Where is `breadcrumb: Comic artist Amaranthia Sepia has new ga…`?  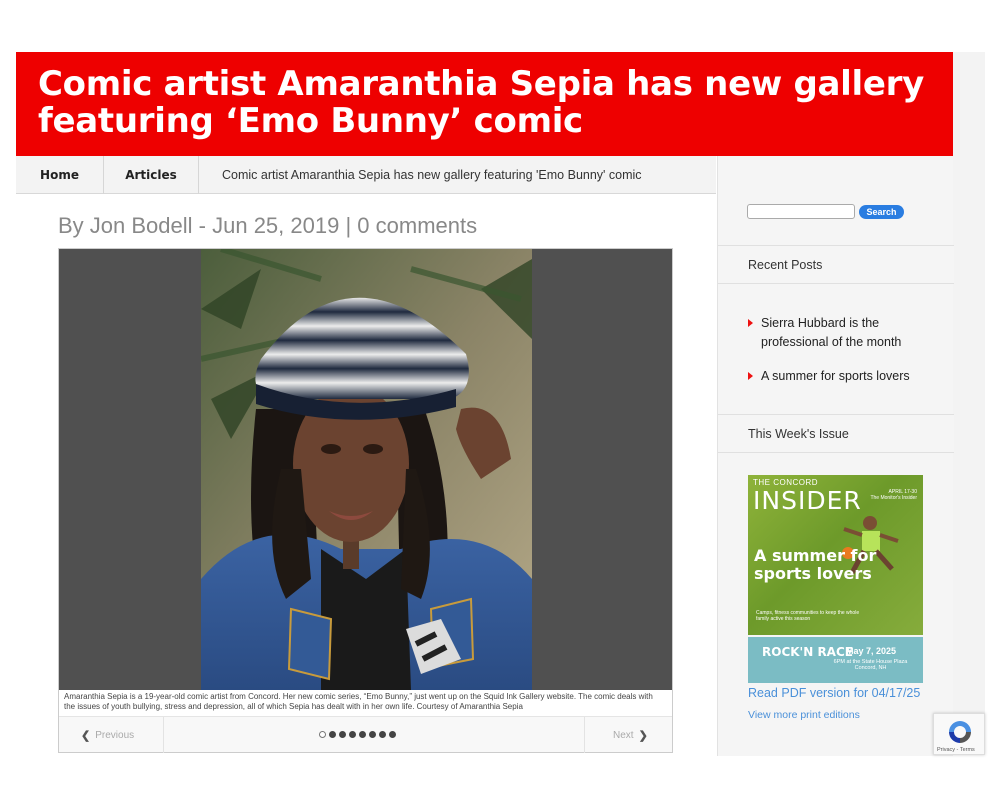 breadcrumb: Comic artist Amaranthia Sepia has new ga… is located at coordinates (432, 174).